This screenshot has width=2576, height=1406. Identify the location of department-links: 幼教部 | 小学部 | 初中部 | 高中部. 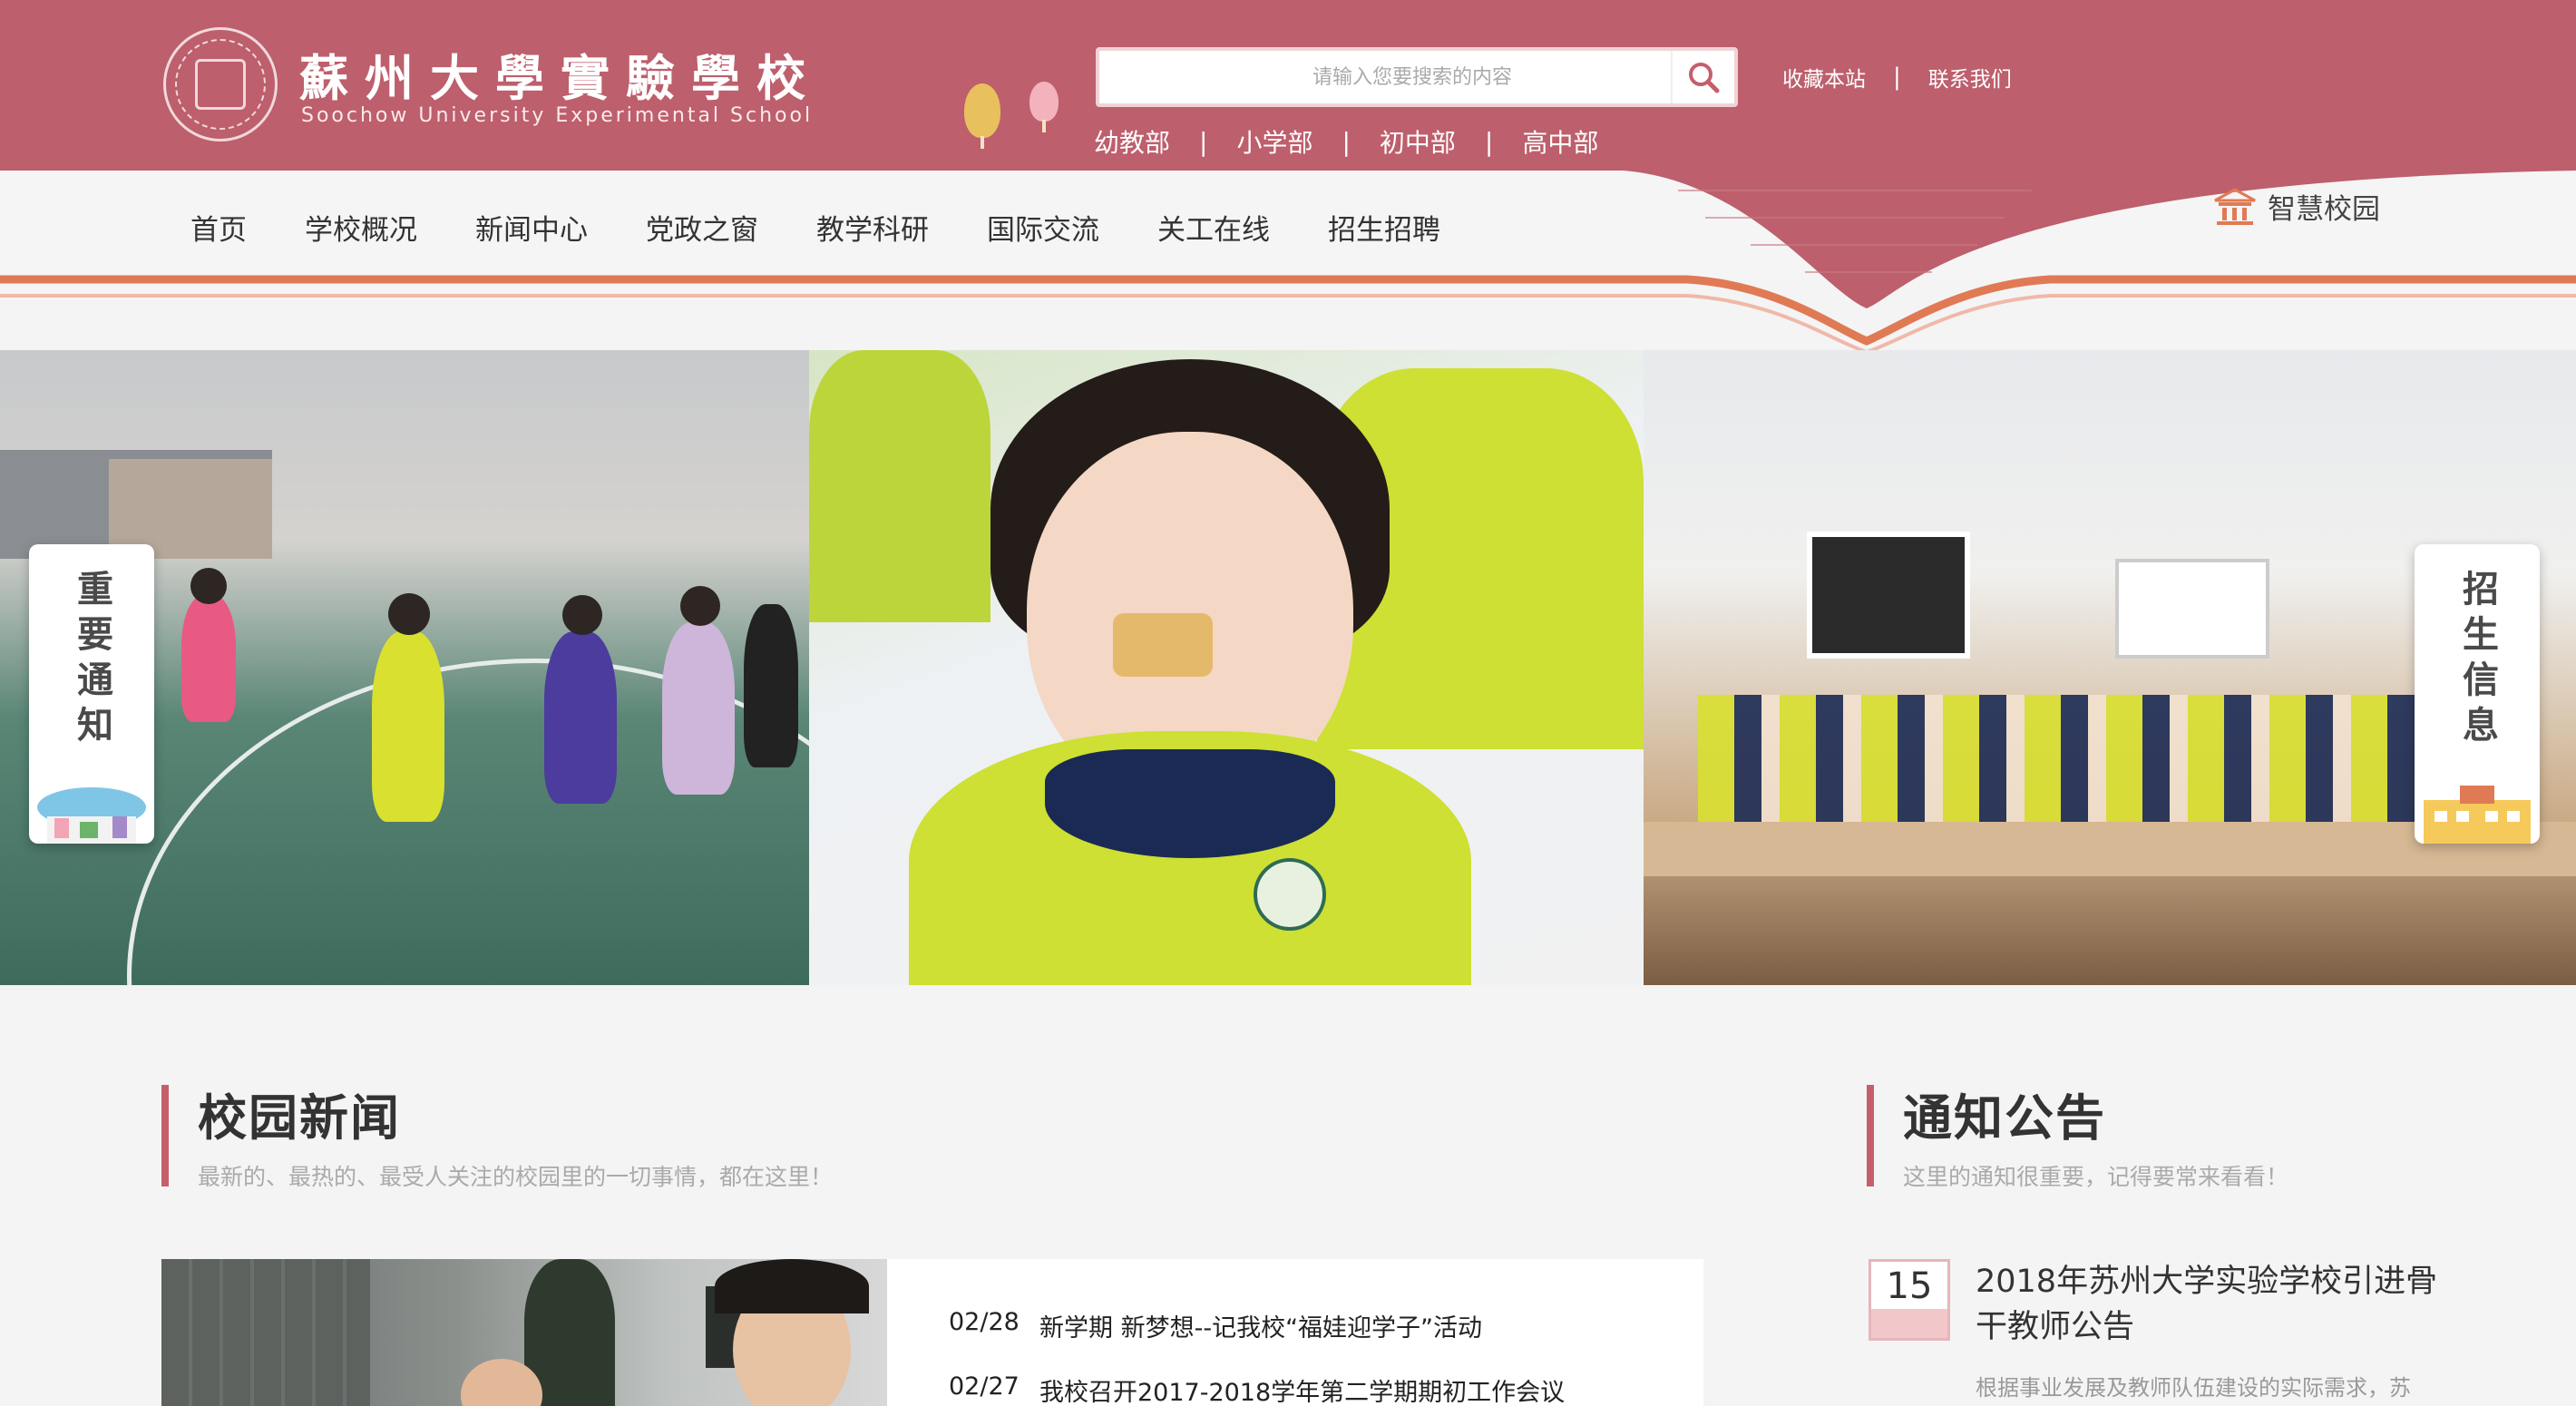
(1346, 141).